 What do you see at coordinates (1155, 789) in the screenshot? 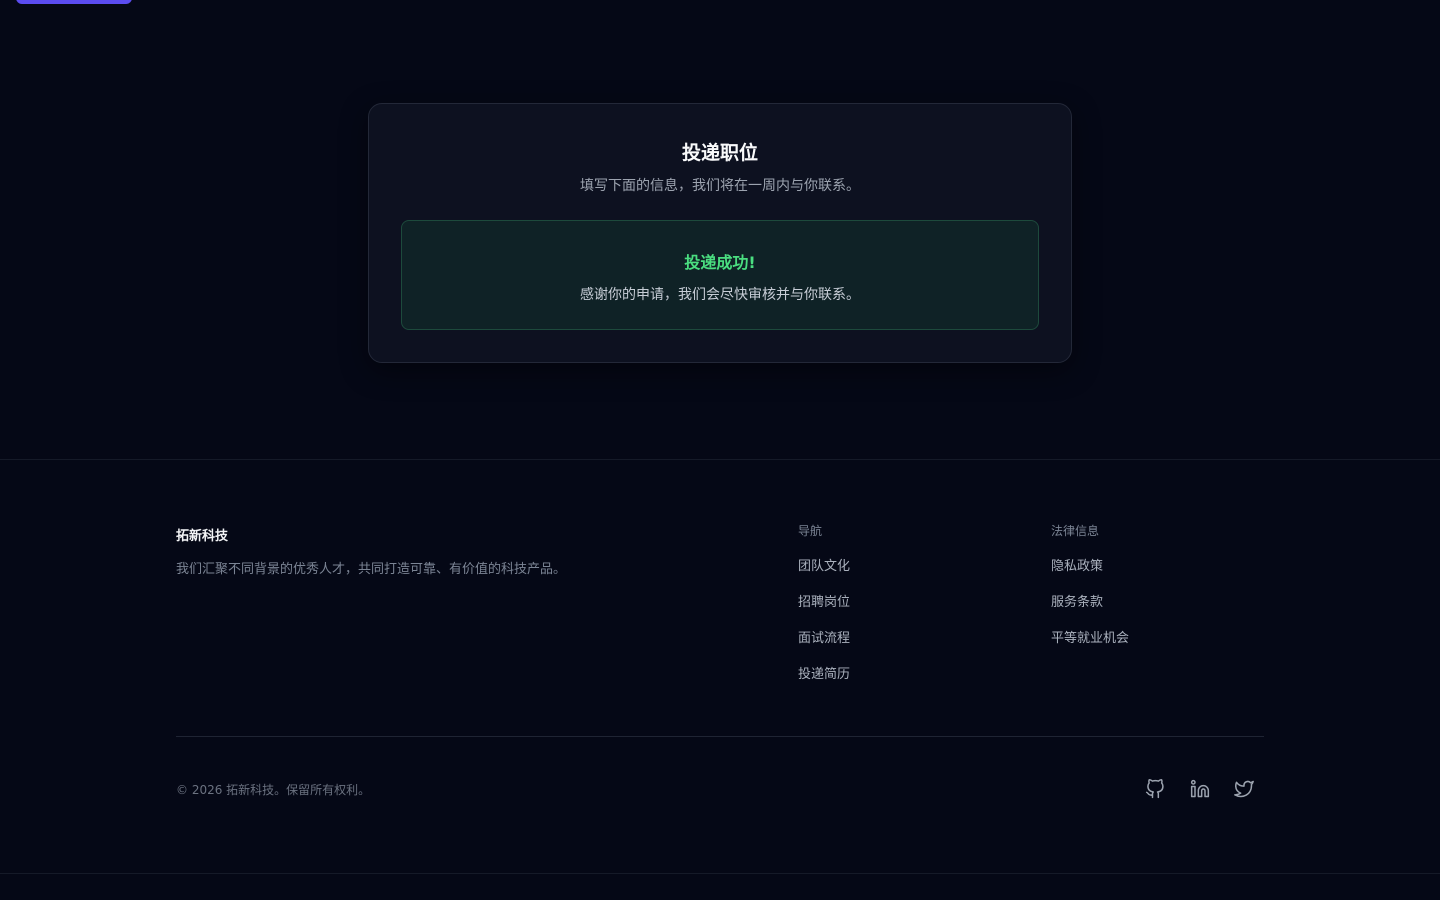
I see `github-icon` at bounding box center [1155, 789].